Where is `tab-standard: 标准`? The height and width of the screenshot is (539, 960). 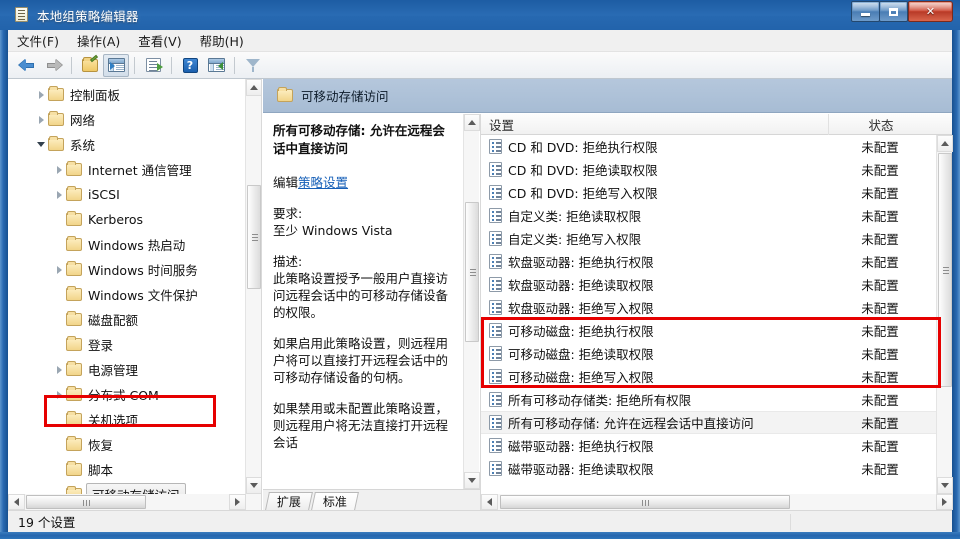
tab-standard: 标准 is located at coordinates (335, 501).